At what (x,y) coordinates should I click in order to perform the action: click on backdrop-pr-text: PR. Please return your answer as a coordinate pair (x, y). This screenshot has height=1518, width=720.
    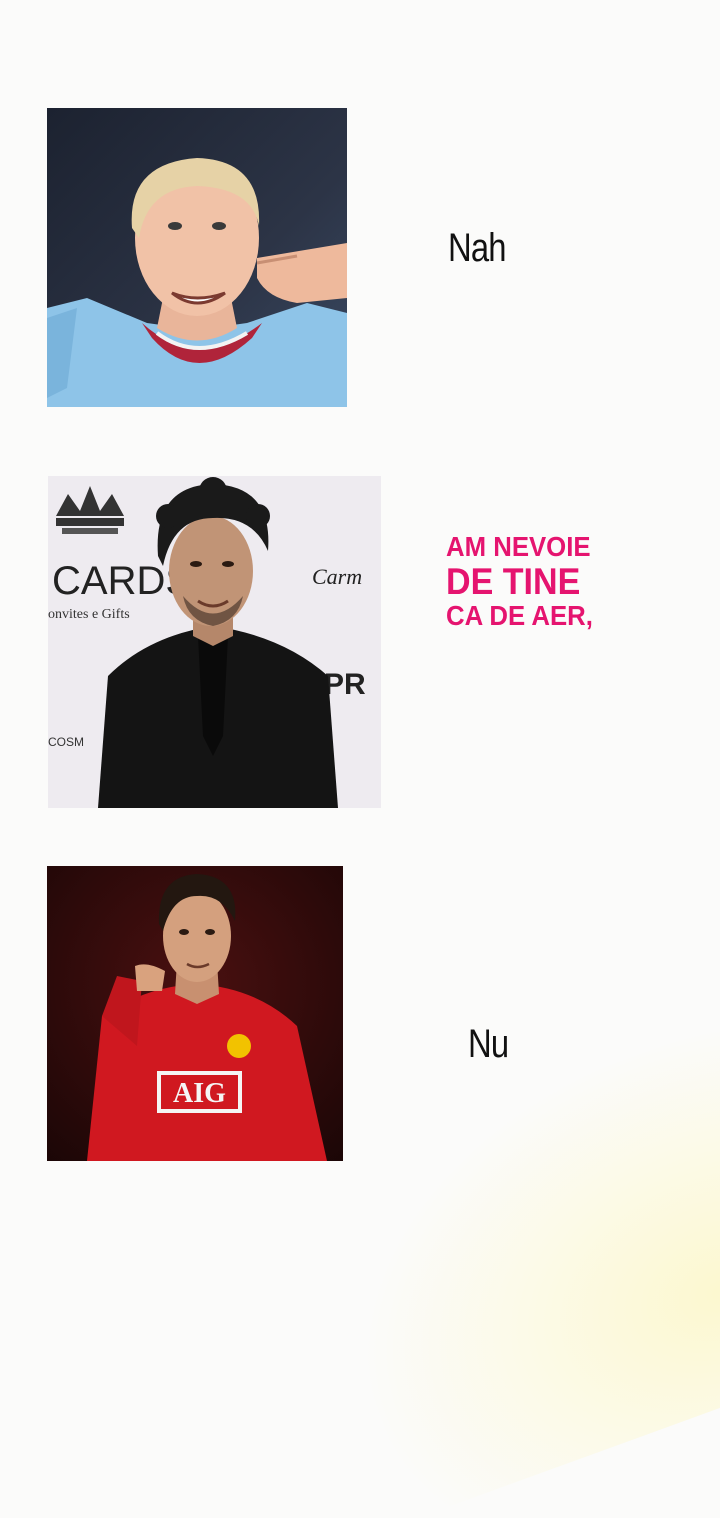
    Looking at the image, I should click on (345, 684).